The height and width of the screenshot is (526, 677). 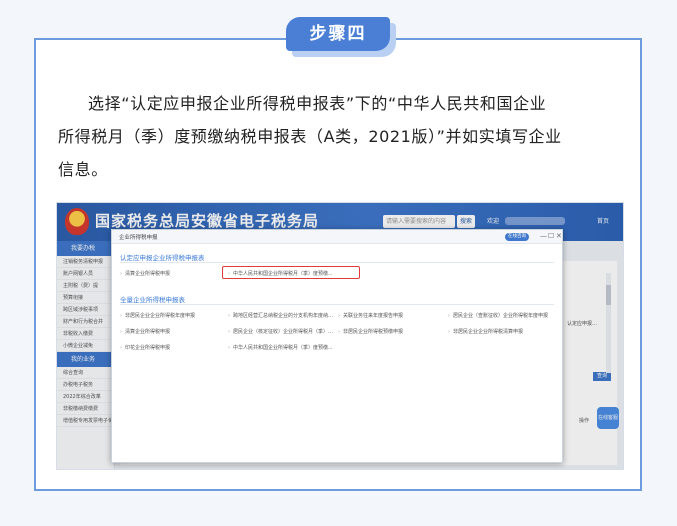 I want to click on form-link: 非居民企业企业所得税清算申报, so click(x=485, y=331).